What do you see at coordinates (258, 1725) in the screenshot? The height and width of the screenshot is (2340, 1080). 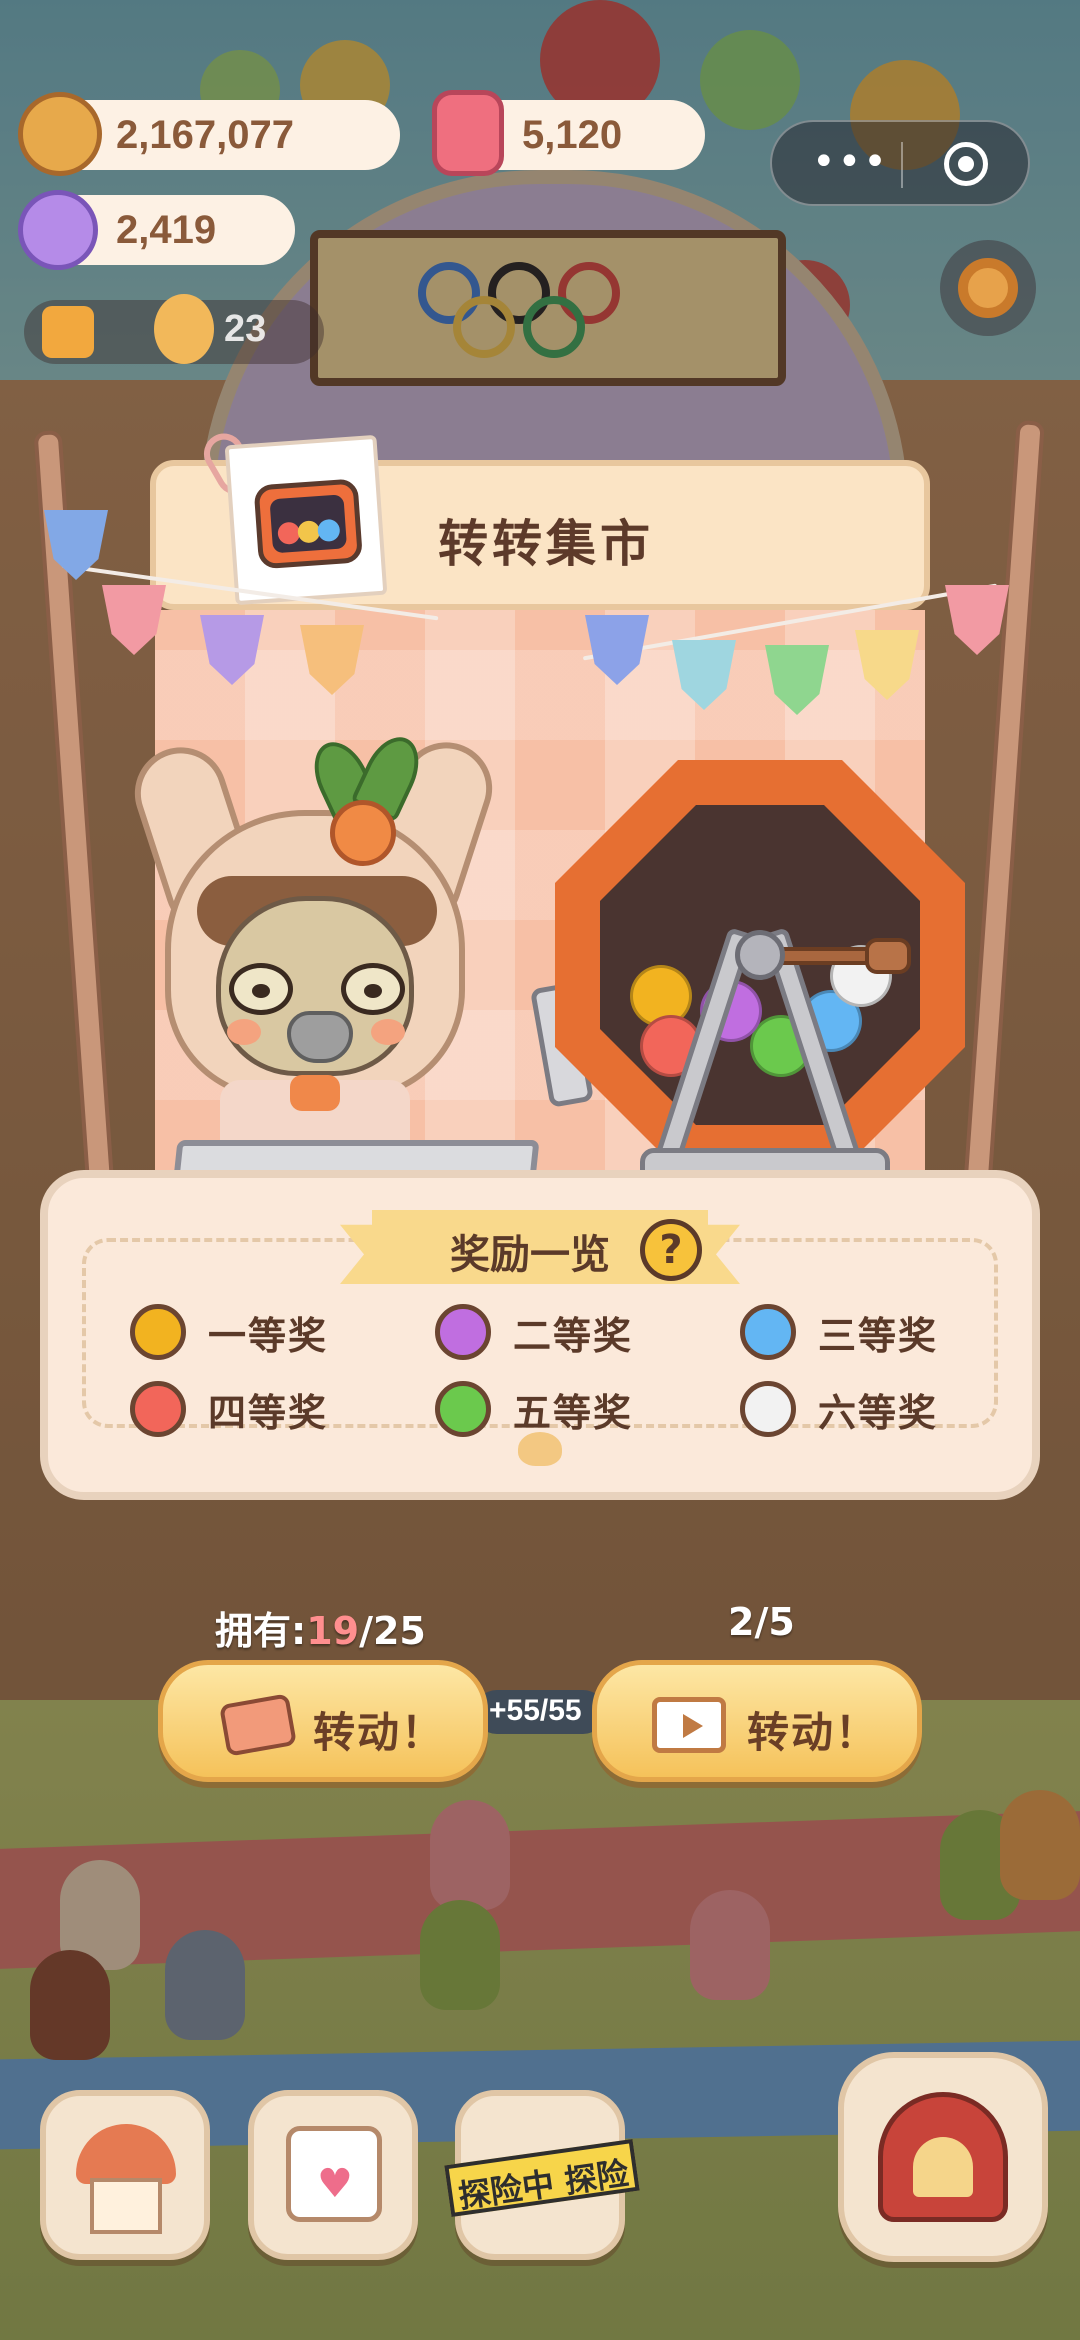 I see `ticket-icon` at bounding box center [258, 1725].